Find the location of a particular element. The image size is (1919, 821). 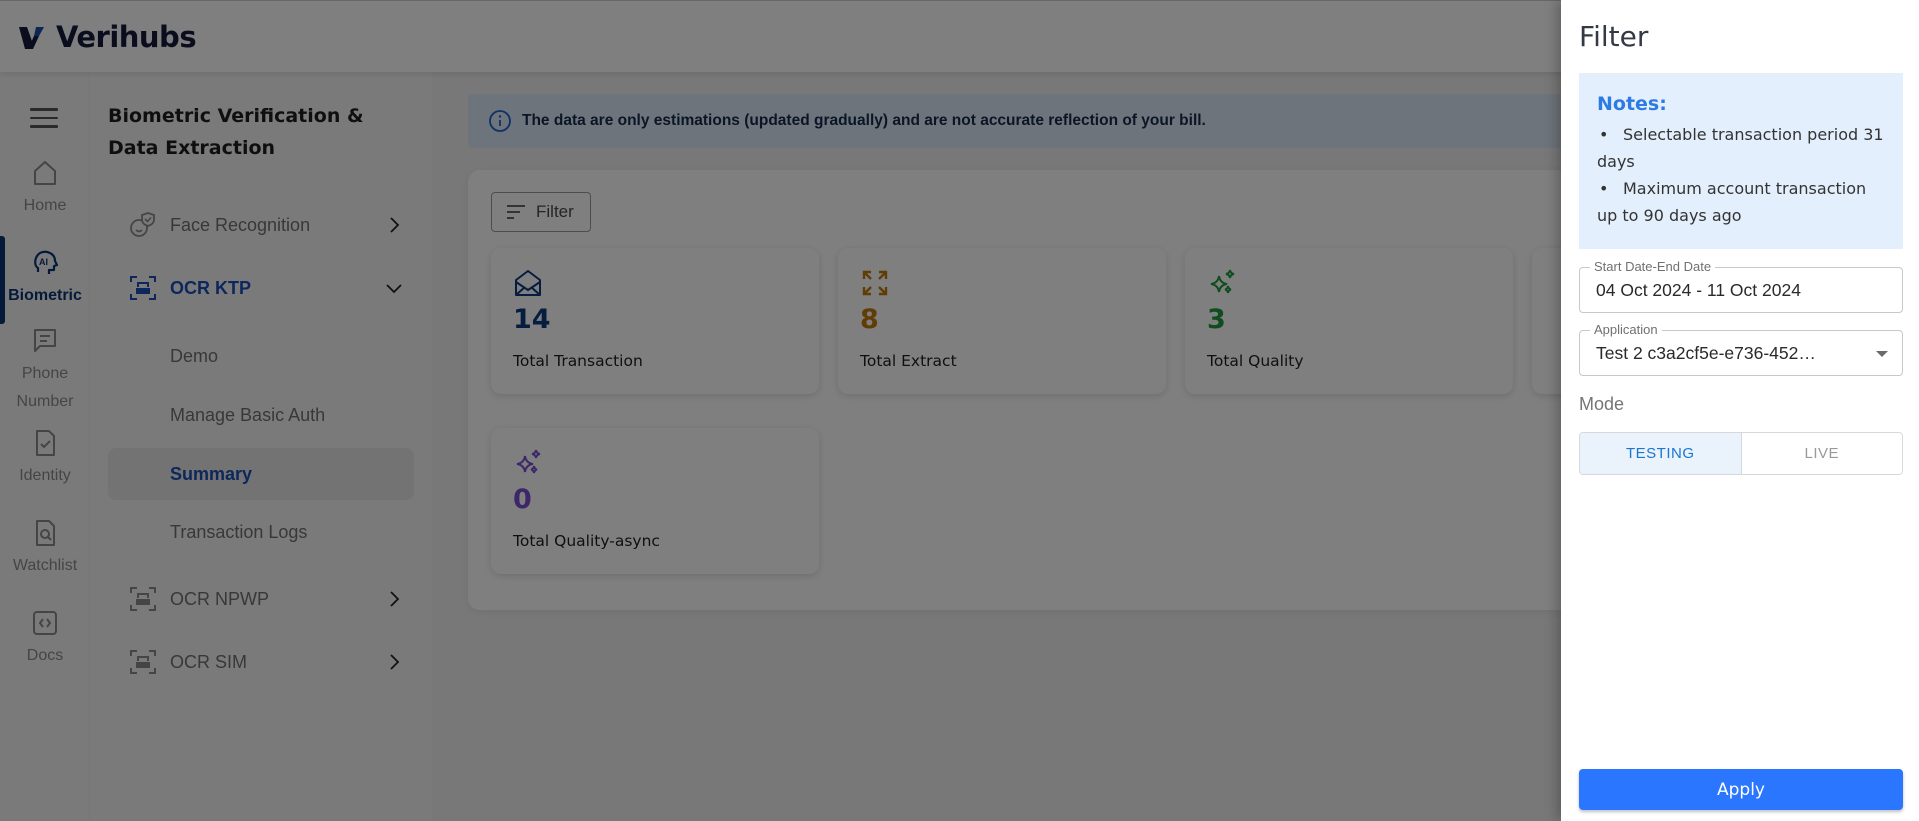

apply-button: Apply is located at coordinates (1741, 789).